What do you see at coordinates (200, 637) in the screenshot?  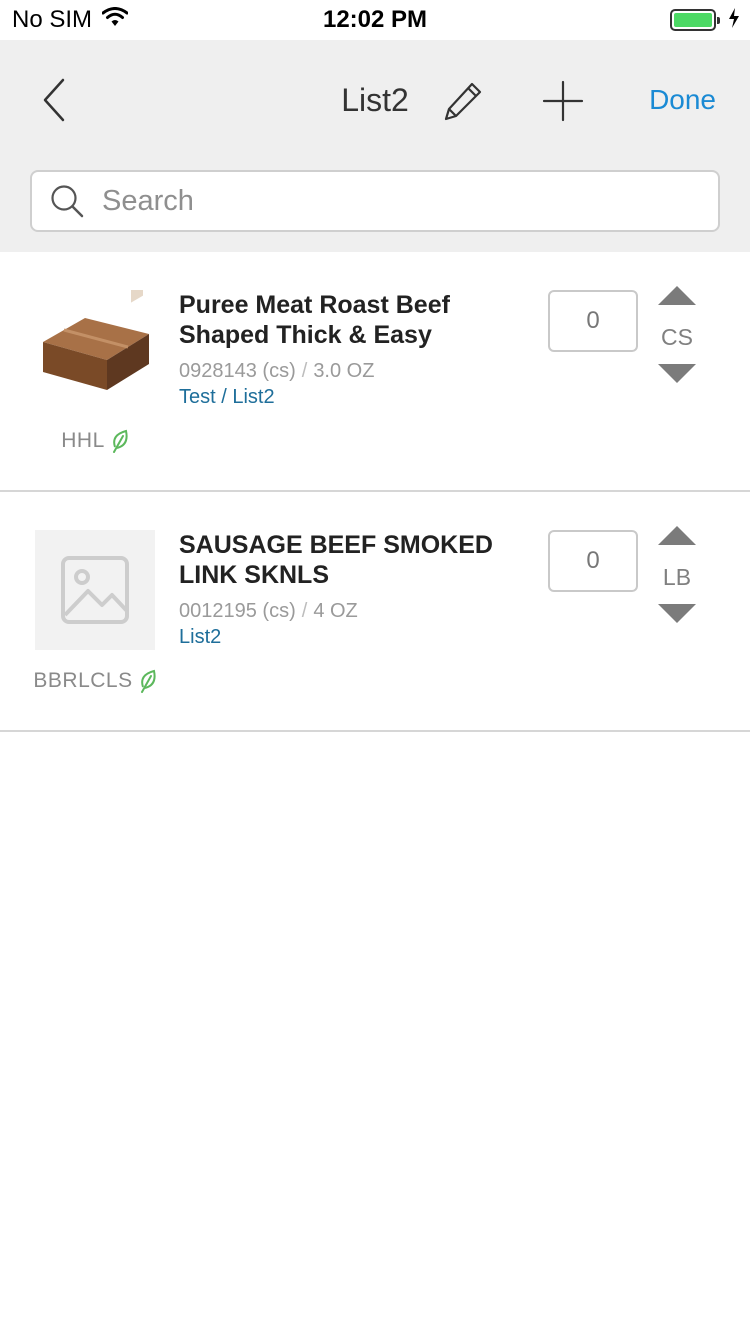 I see `product-lists-link: List2` at bounding box center [200, 637].